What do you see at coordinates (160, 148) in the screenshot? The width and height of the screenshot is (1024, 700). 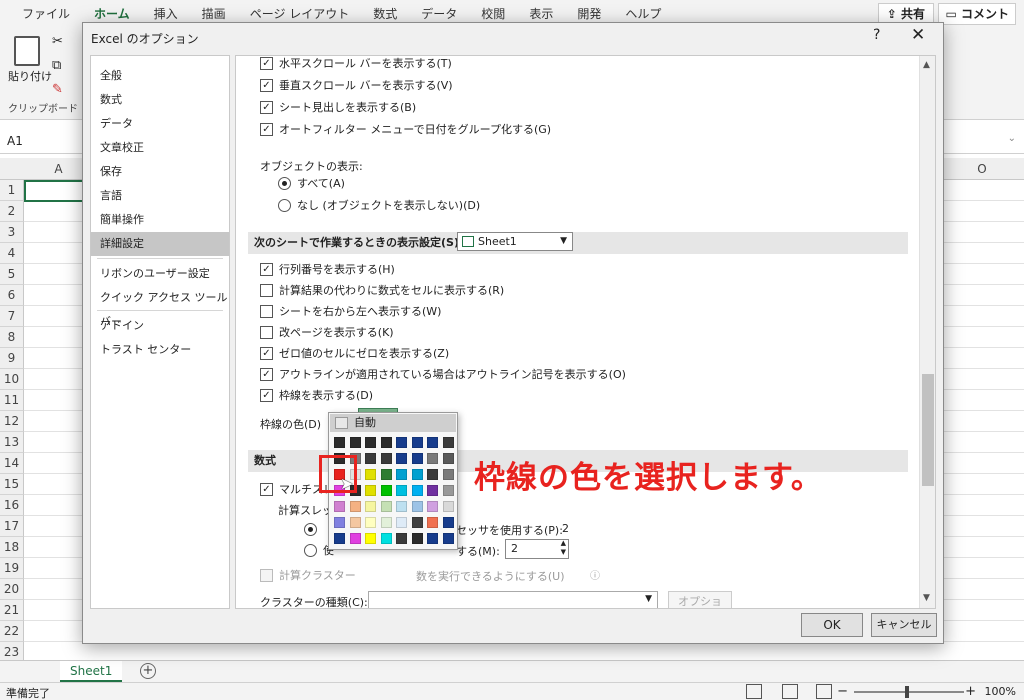 I see `nav-item: 文章校正` at bounding box center [160, 148].